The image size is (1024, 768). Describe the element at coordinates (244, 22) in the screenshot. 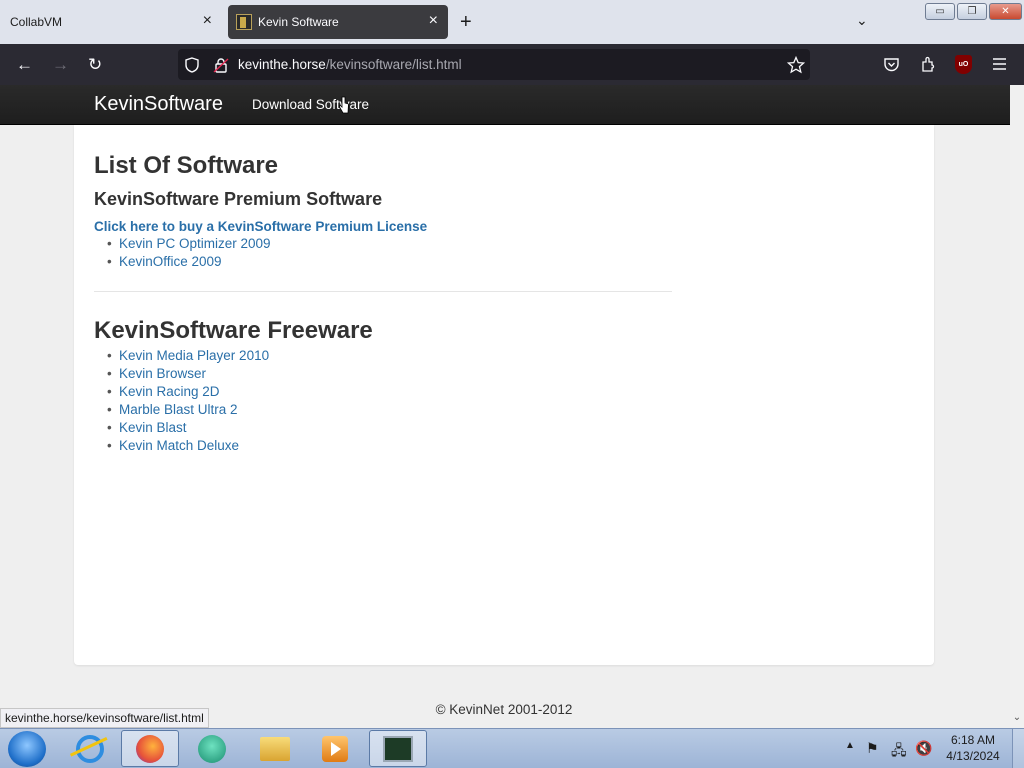

I see `favicon-icon` at that location.